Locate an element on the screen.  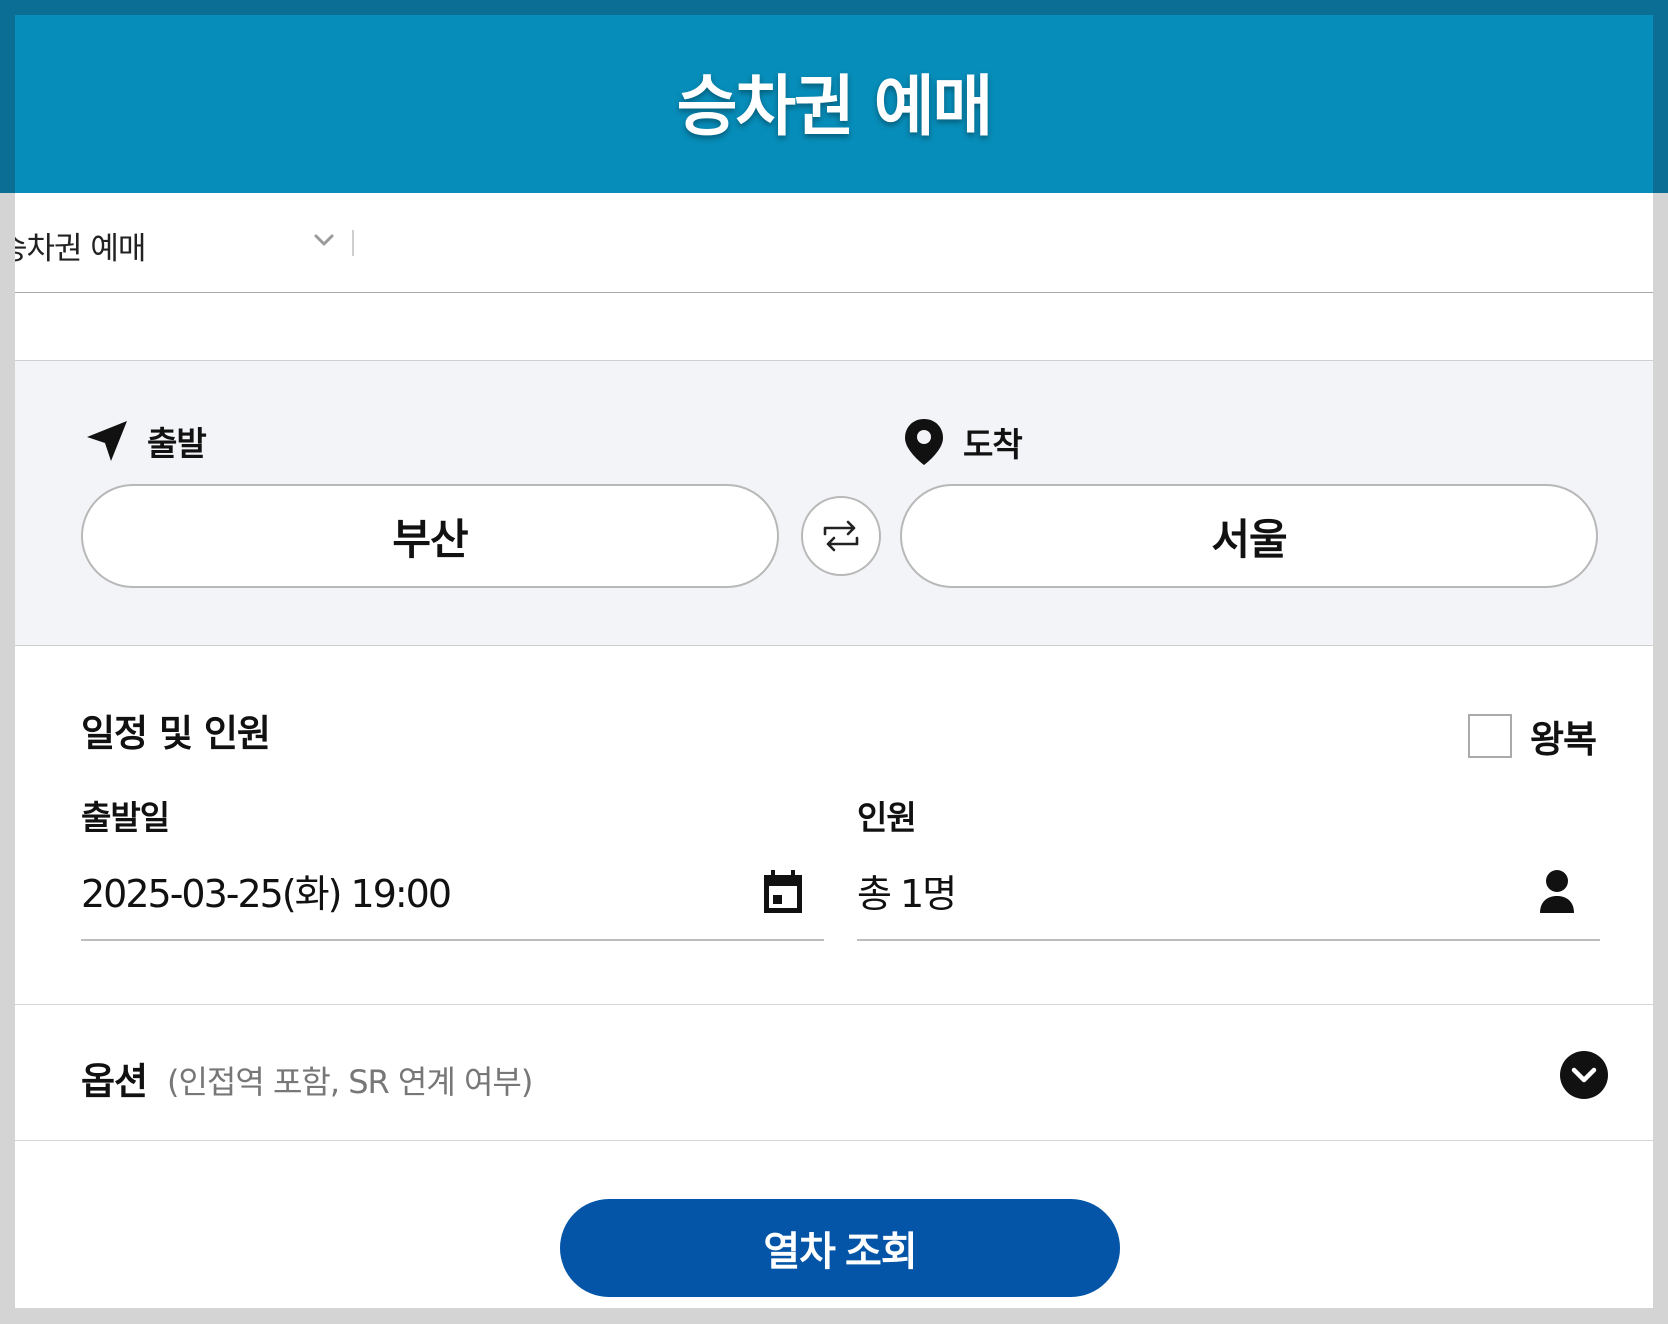
section-divider is located at coordinates (834, 1140).